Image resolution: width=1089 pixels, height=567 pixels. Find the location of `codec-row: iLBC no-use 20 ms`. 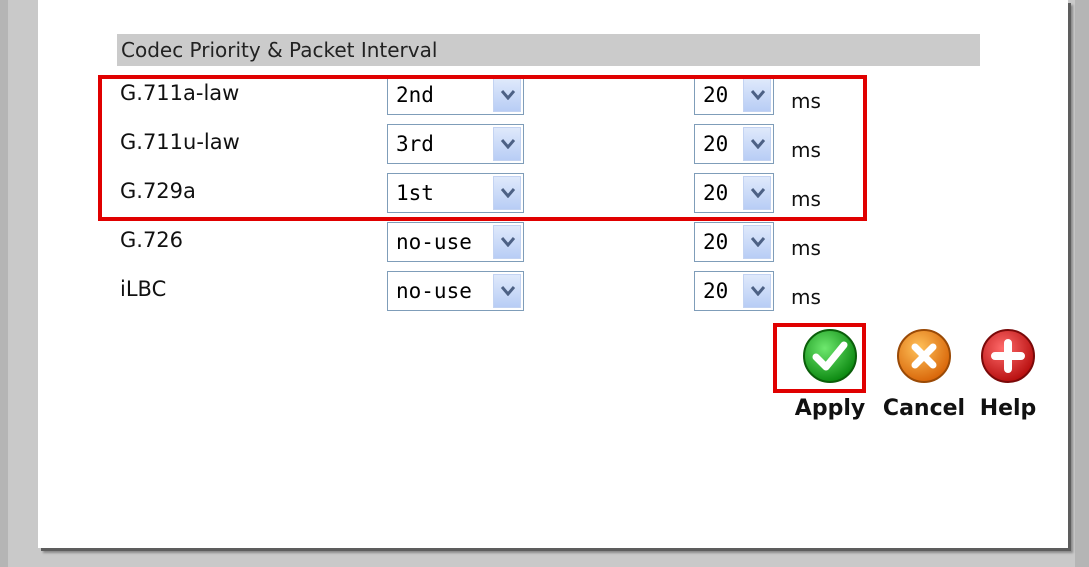

codec-row: iLBC no-use 20 ms is located at coordinates (544, 291).